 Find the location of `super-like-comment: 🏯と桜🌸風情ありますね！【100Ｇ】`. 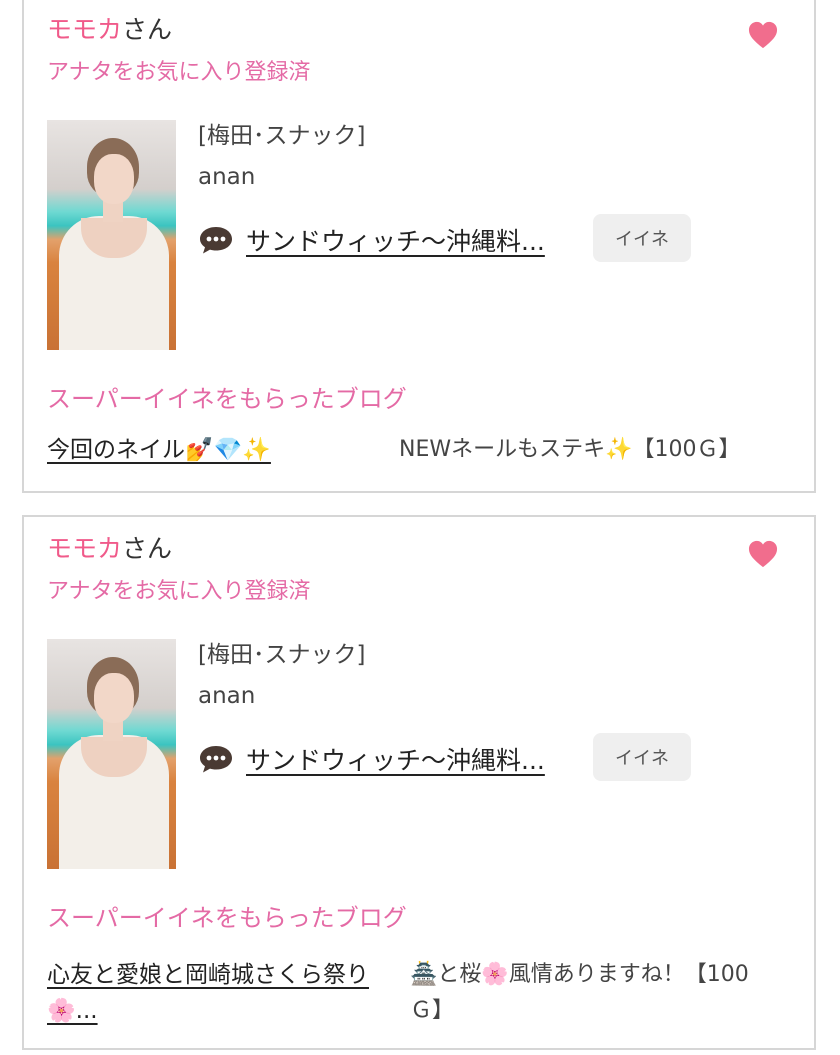

super-like-comment: 🏯と桜🌸風情ありますね！【100Ｇ】 is located at coordinates (579, 992).